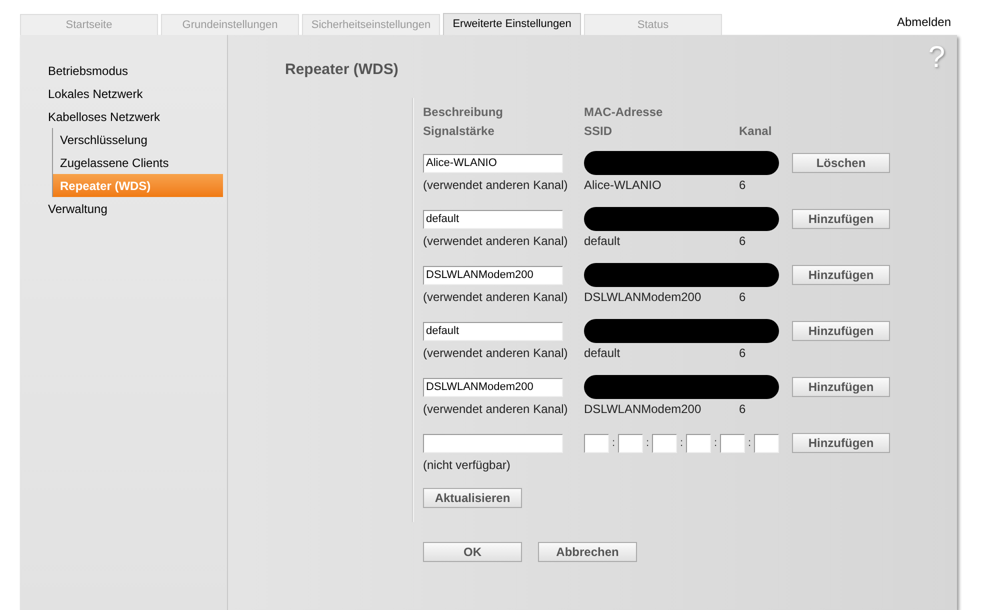 The width and height of the screenshot is (981, 610). What do you see at coordinates (841, 163) in the screenshot?
I see `entry-button: Löschen` at bounding box center [841, 163].